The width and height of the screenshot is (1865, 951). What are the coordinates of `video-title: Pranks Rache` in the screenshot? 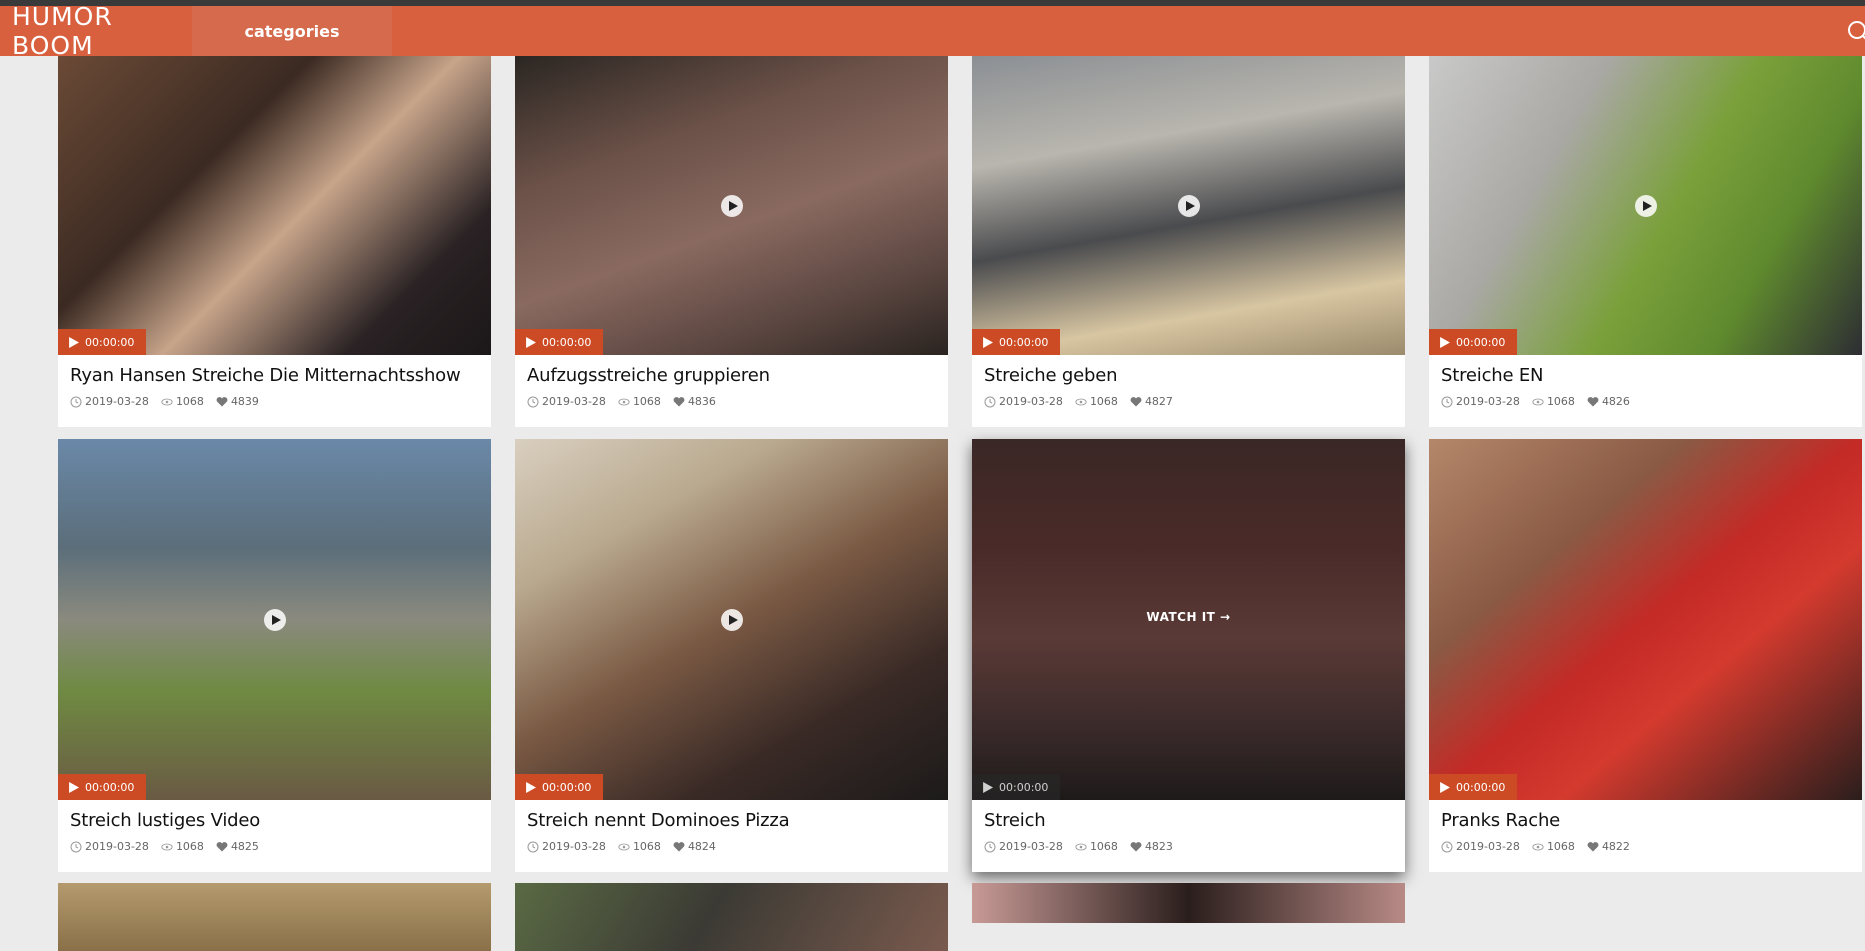 It's located at (1645, 820).